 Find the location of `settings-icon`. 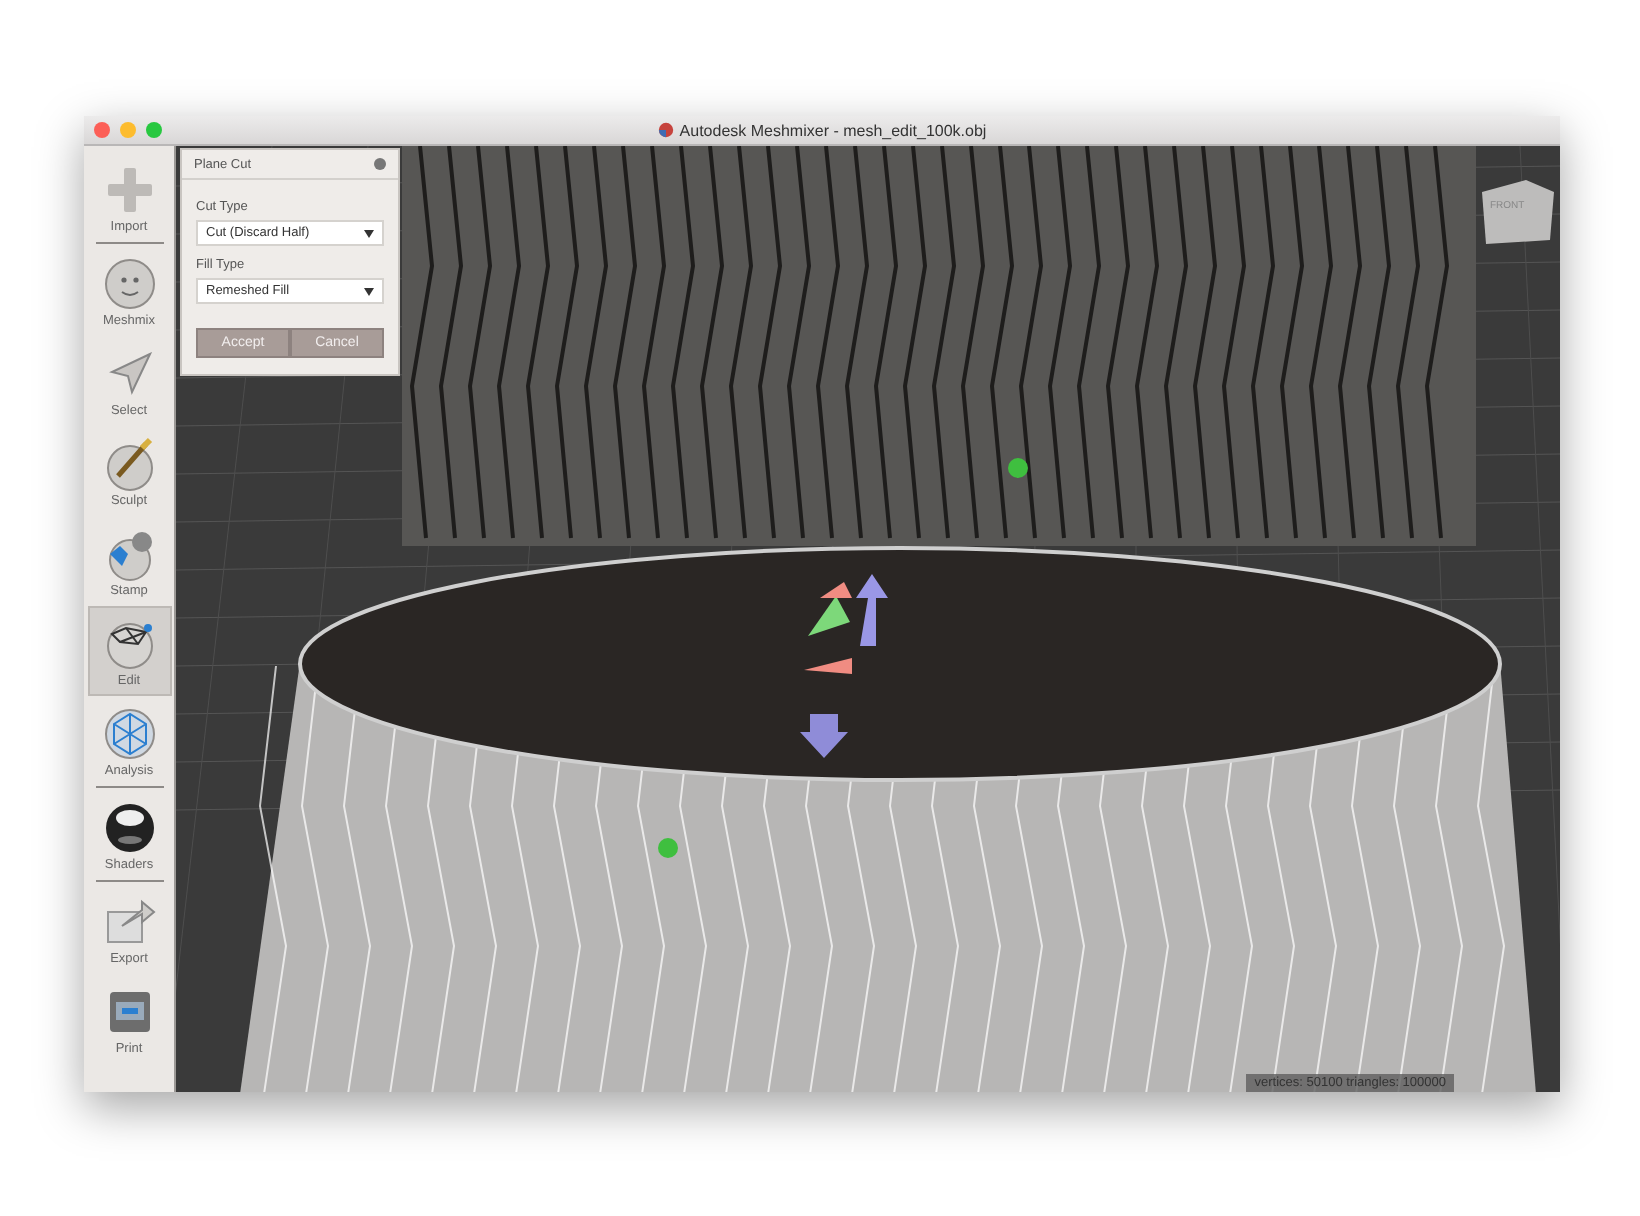

settings-icon is located at coordinates (380, 164).